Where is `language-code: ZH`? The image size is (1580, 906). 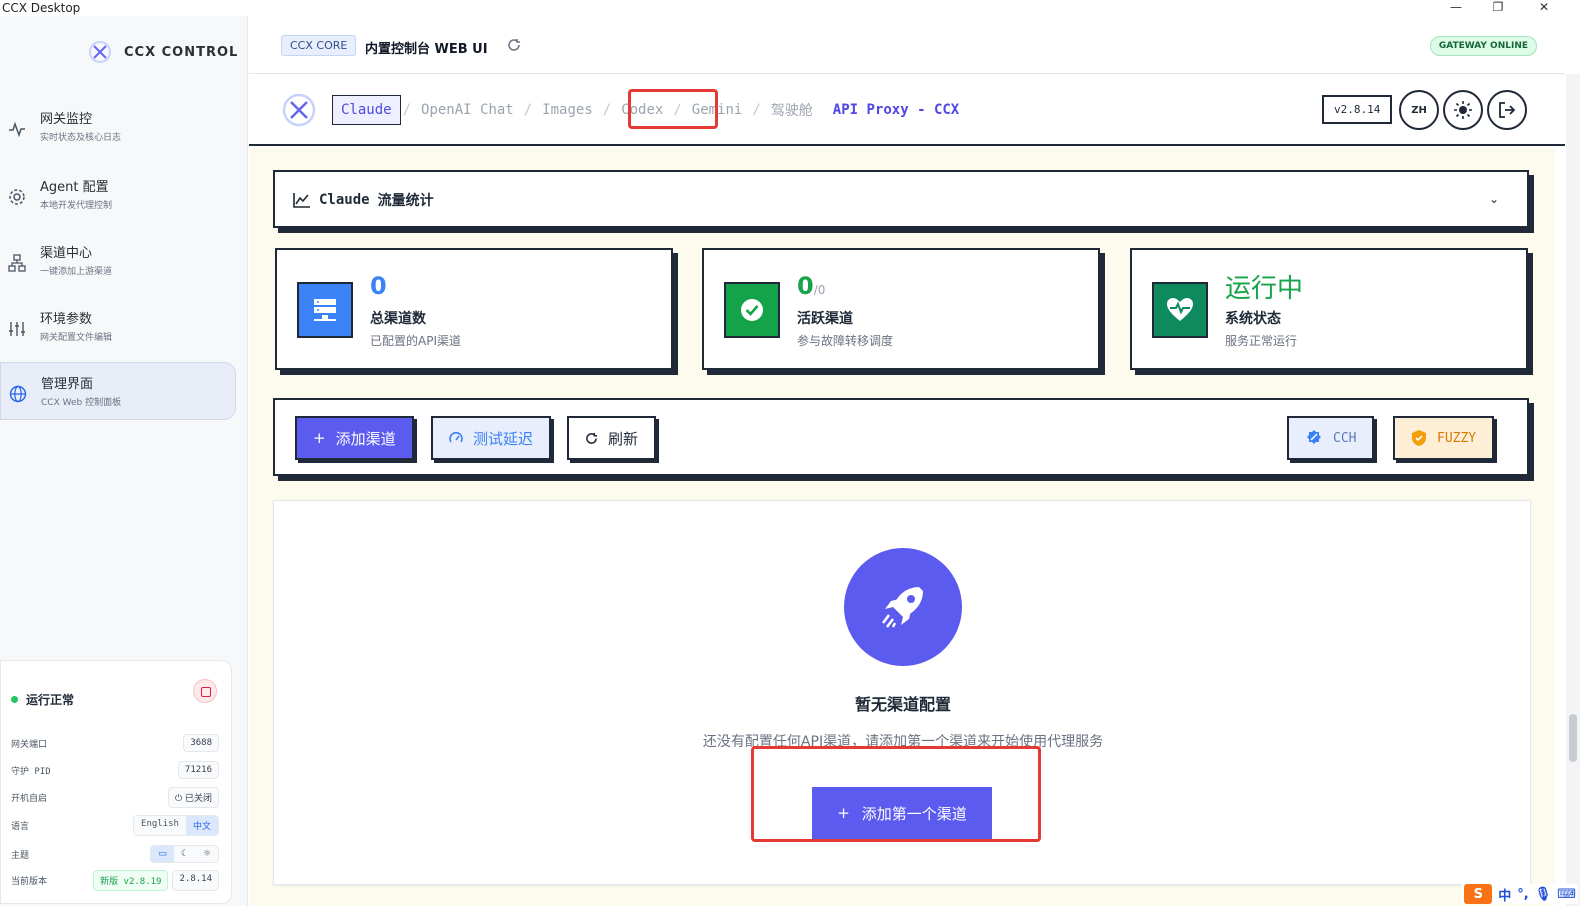 language-code: ZH is located at coordinates (1419, 110).